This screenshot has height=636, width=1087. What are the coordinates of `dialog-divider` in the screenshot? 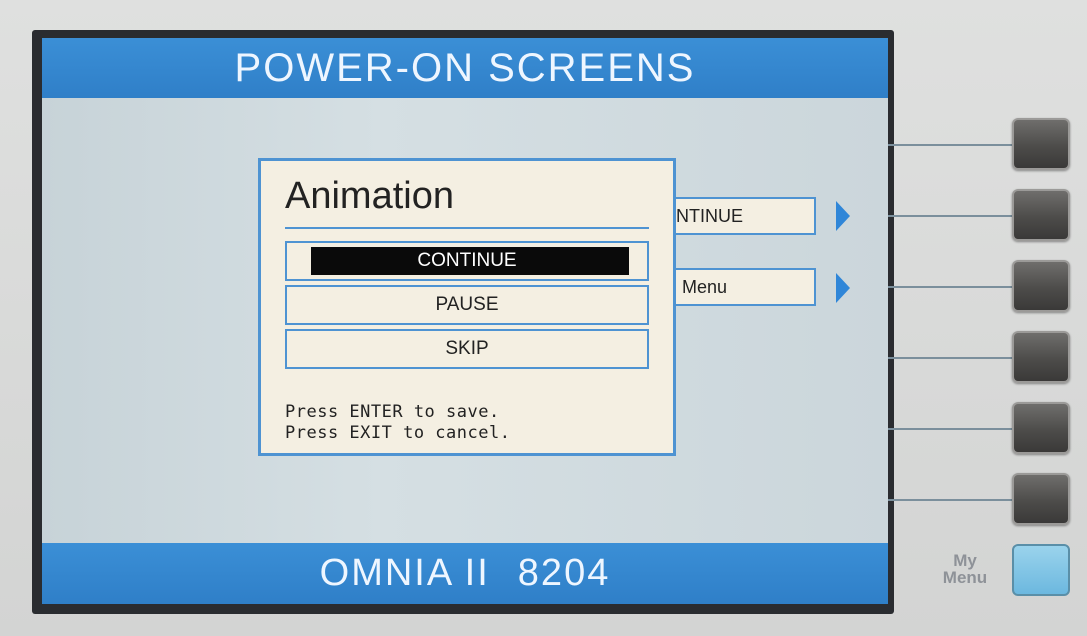 It's located at (467, 228).